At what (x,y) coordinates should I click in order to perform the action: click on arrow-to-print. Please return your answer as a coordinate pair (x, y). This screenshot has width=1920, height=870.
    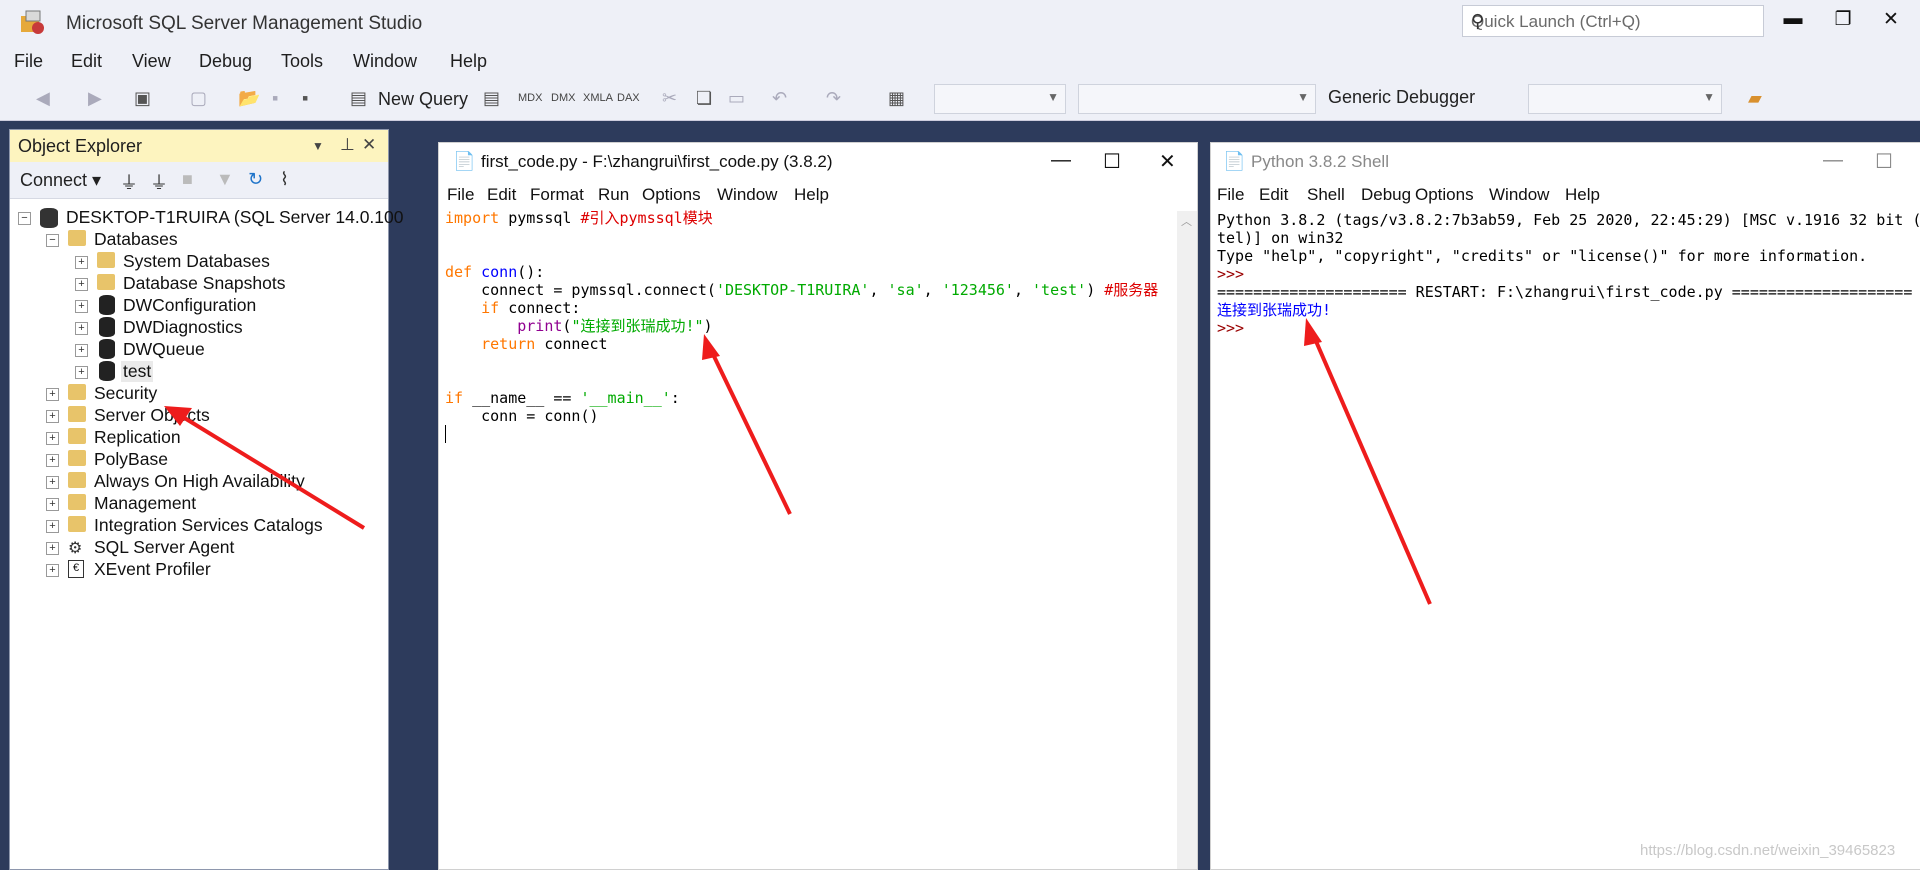
    Looking at the image, I should click on (747, 424).